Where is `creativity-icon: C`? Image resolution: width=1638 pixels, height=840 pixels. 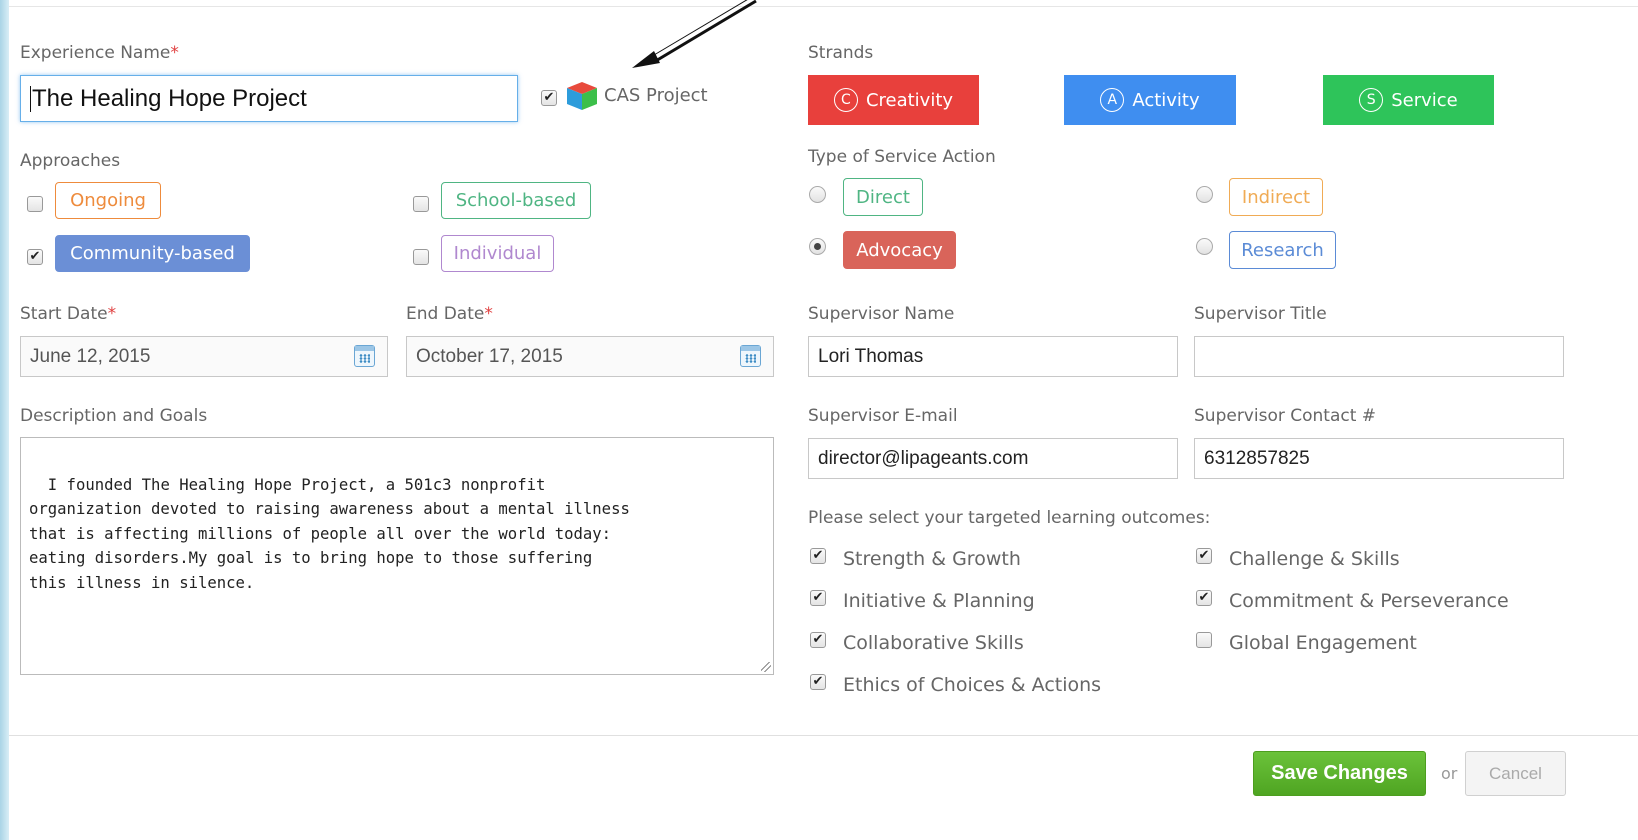
creativity-icon: C is located at coordinates (845, 100).